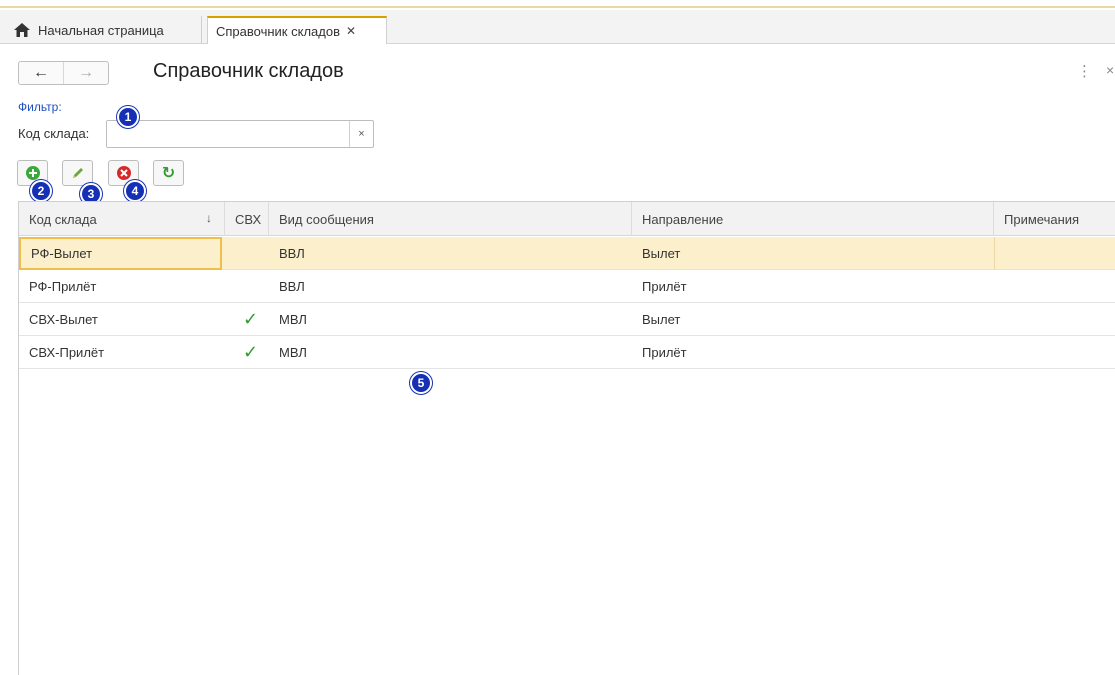  I want to click on x-circle-icon, so click(123, 173).